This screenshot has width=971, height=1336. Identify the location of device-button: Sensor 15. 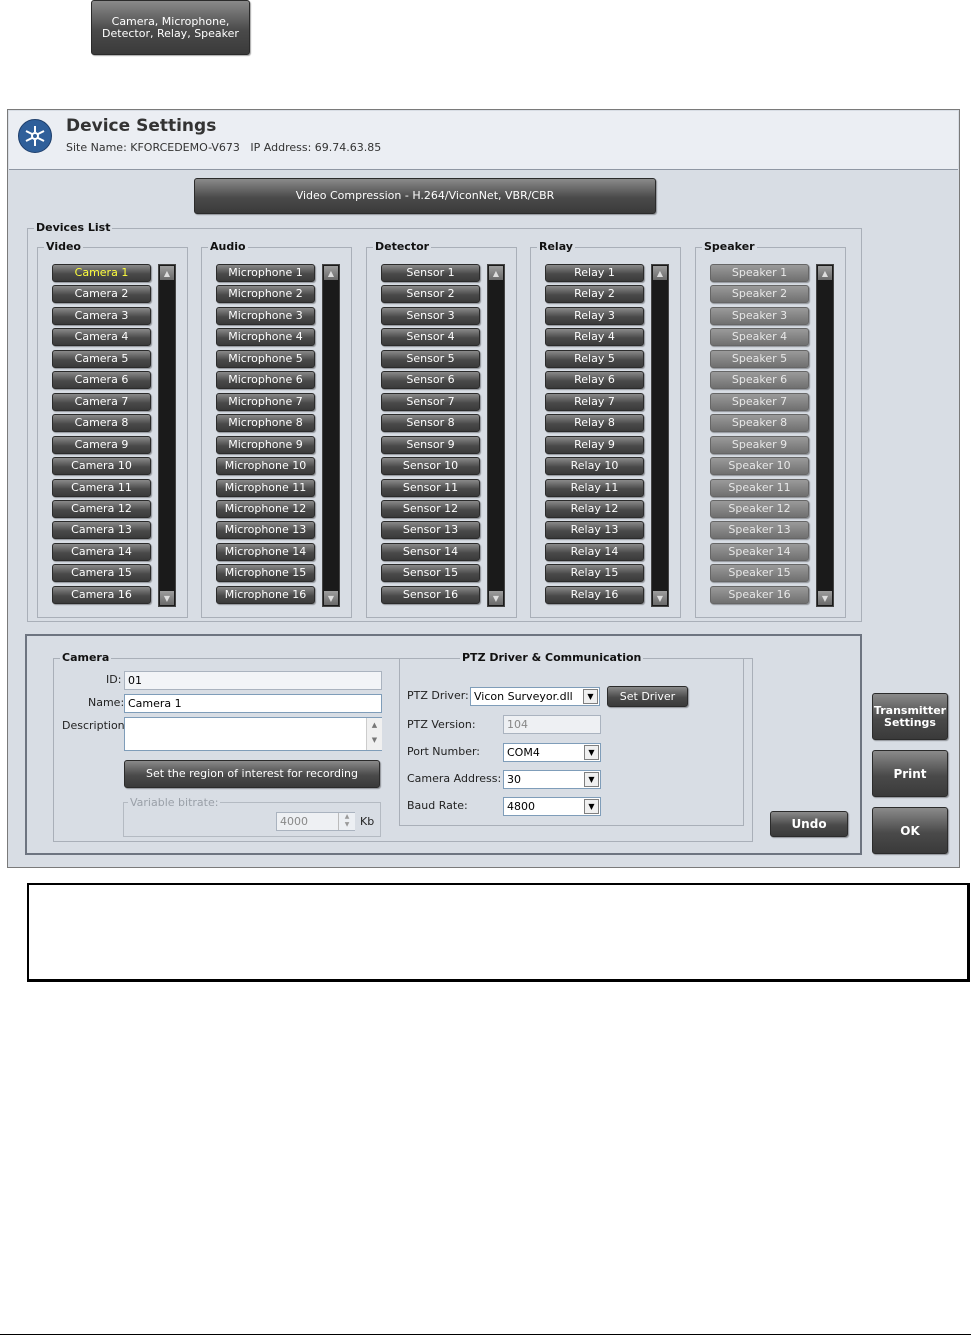
(430, 573).